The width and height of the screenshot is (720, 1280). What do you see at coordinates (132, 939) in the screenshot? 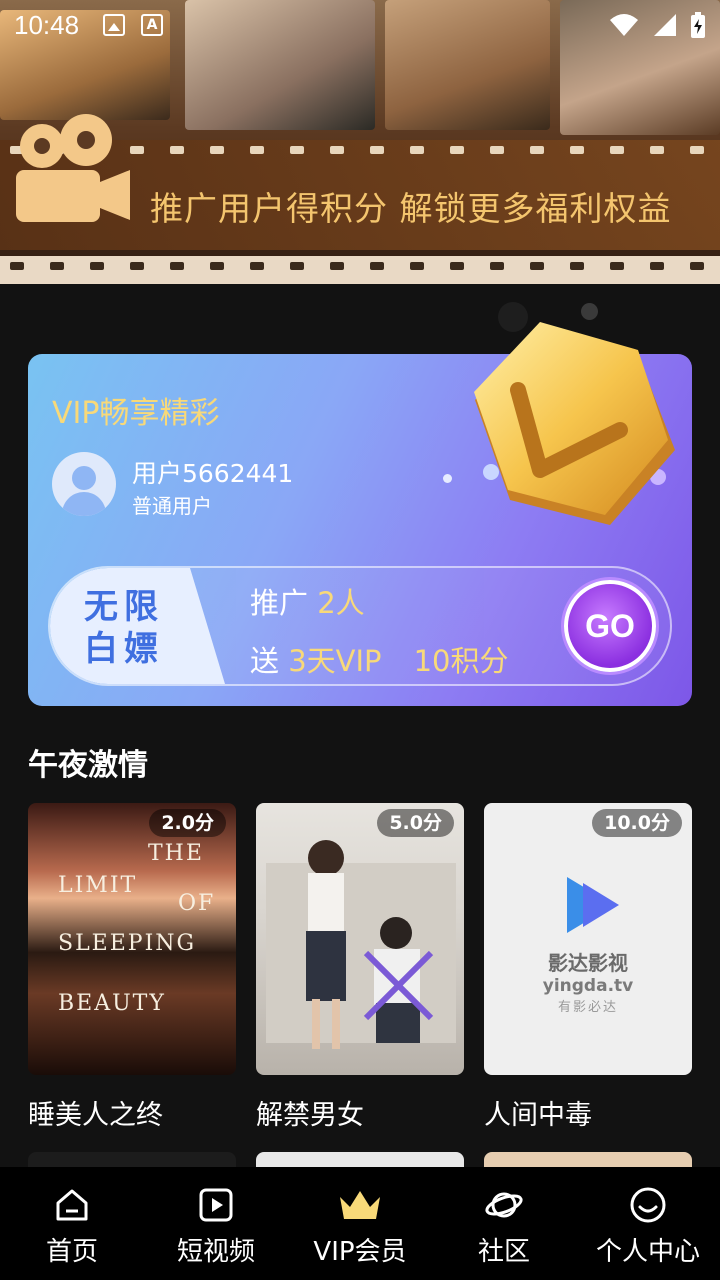
I see `movie-poster: THE LIMIT OF SLEEPING BEAUTY 2.0分` at bounding box center [132, 939].